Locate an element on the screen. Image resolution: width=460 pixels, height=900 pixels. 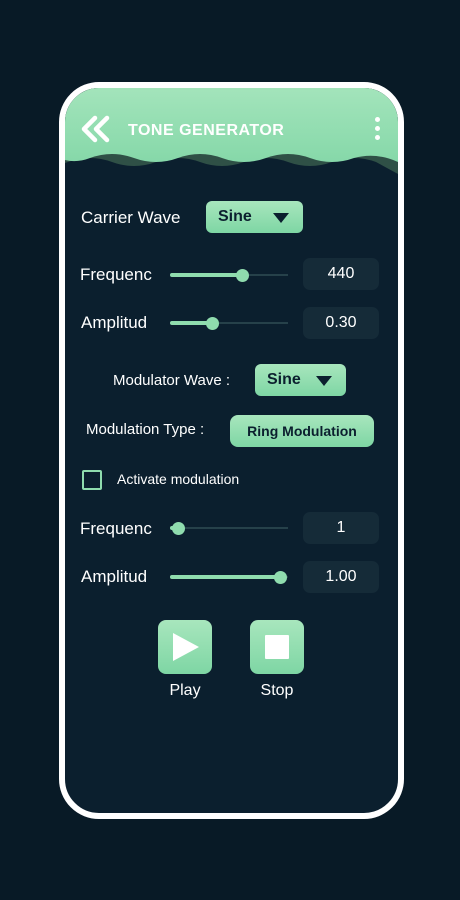
carrier-frequency-slider is located at coordinates (229, 275).